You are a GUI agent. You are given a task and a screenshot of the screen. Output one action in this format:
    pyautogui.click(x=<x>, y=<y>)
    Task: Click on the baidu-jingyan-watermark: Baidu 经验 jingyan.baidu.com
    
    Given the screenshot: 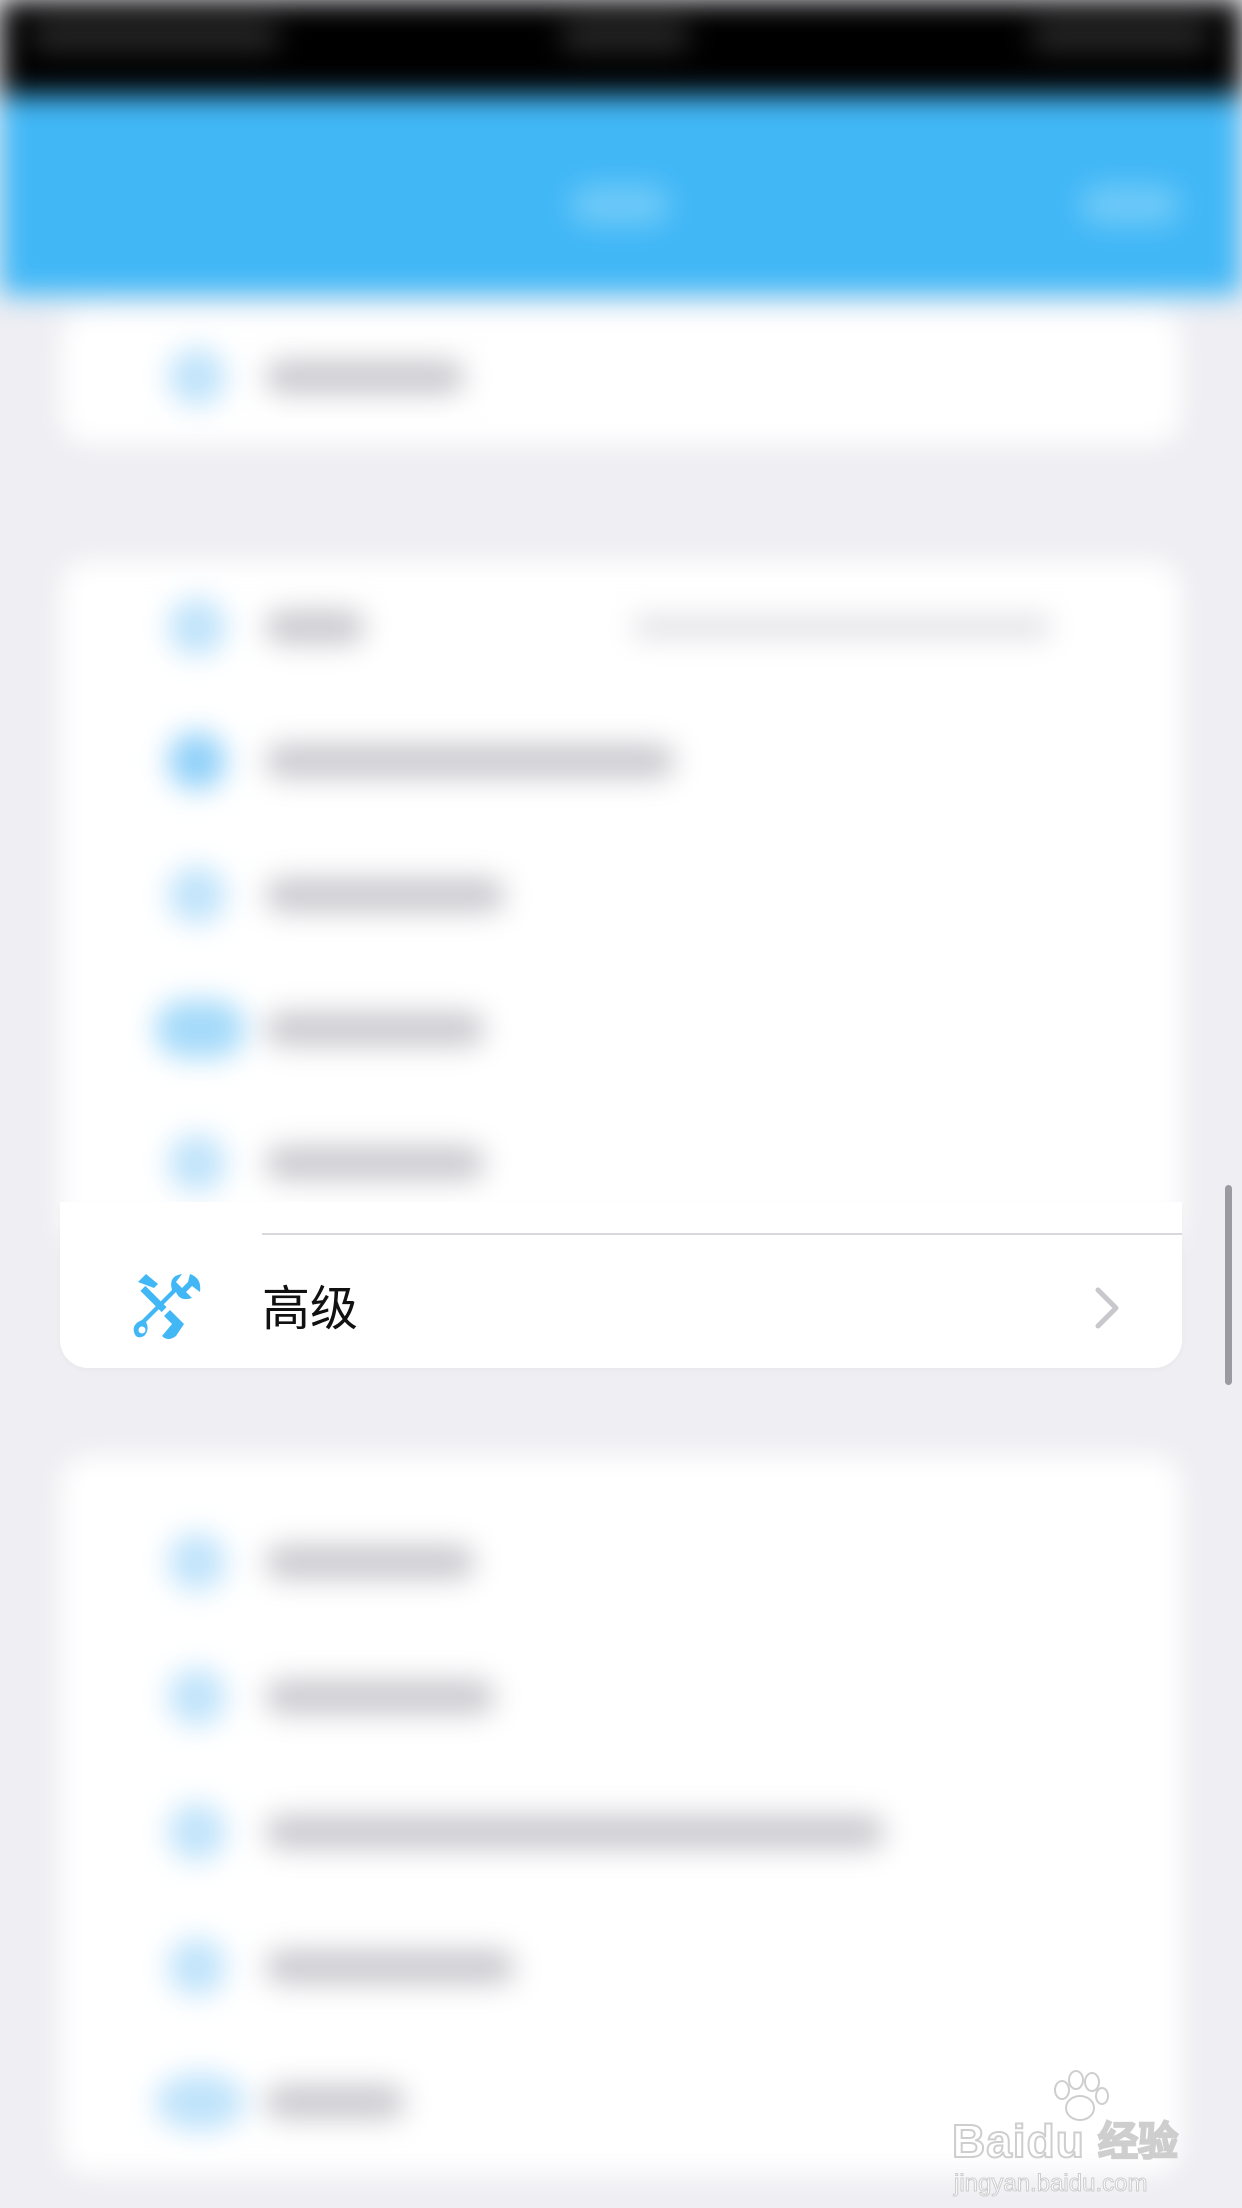 What is the action you would take?
    pyautogui.click(x=1070, y=2134)
    